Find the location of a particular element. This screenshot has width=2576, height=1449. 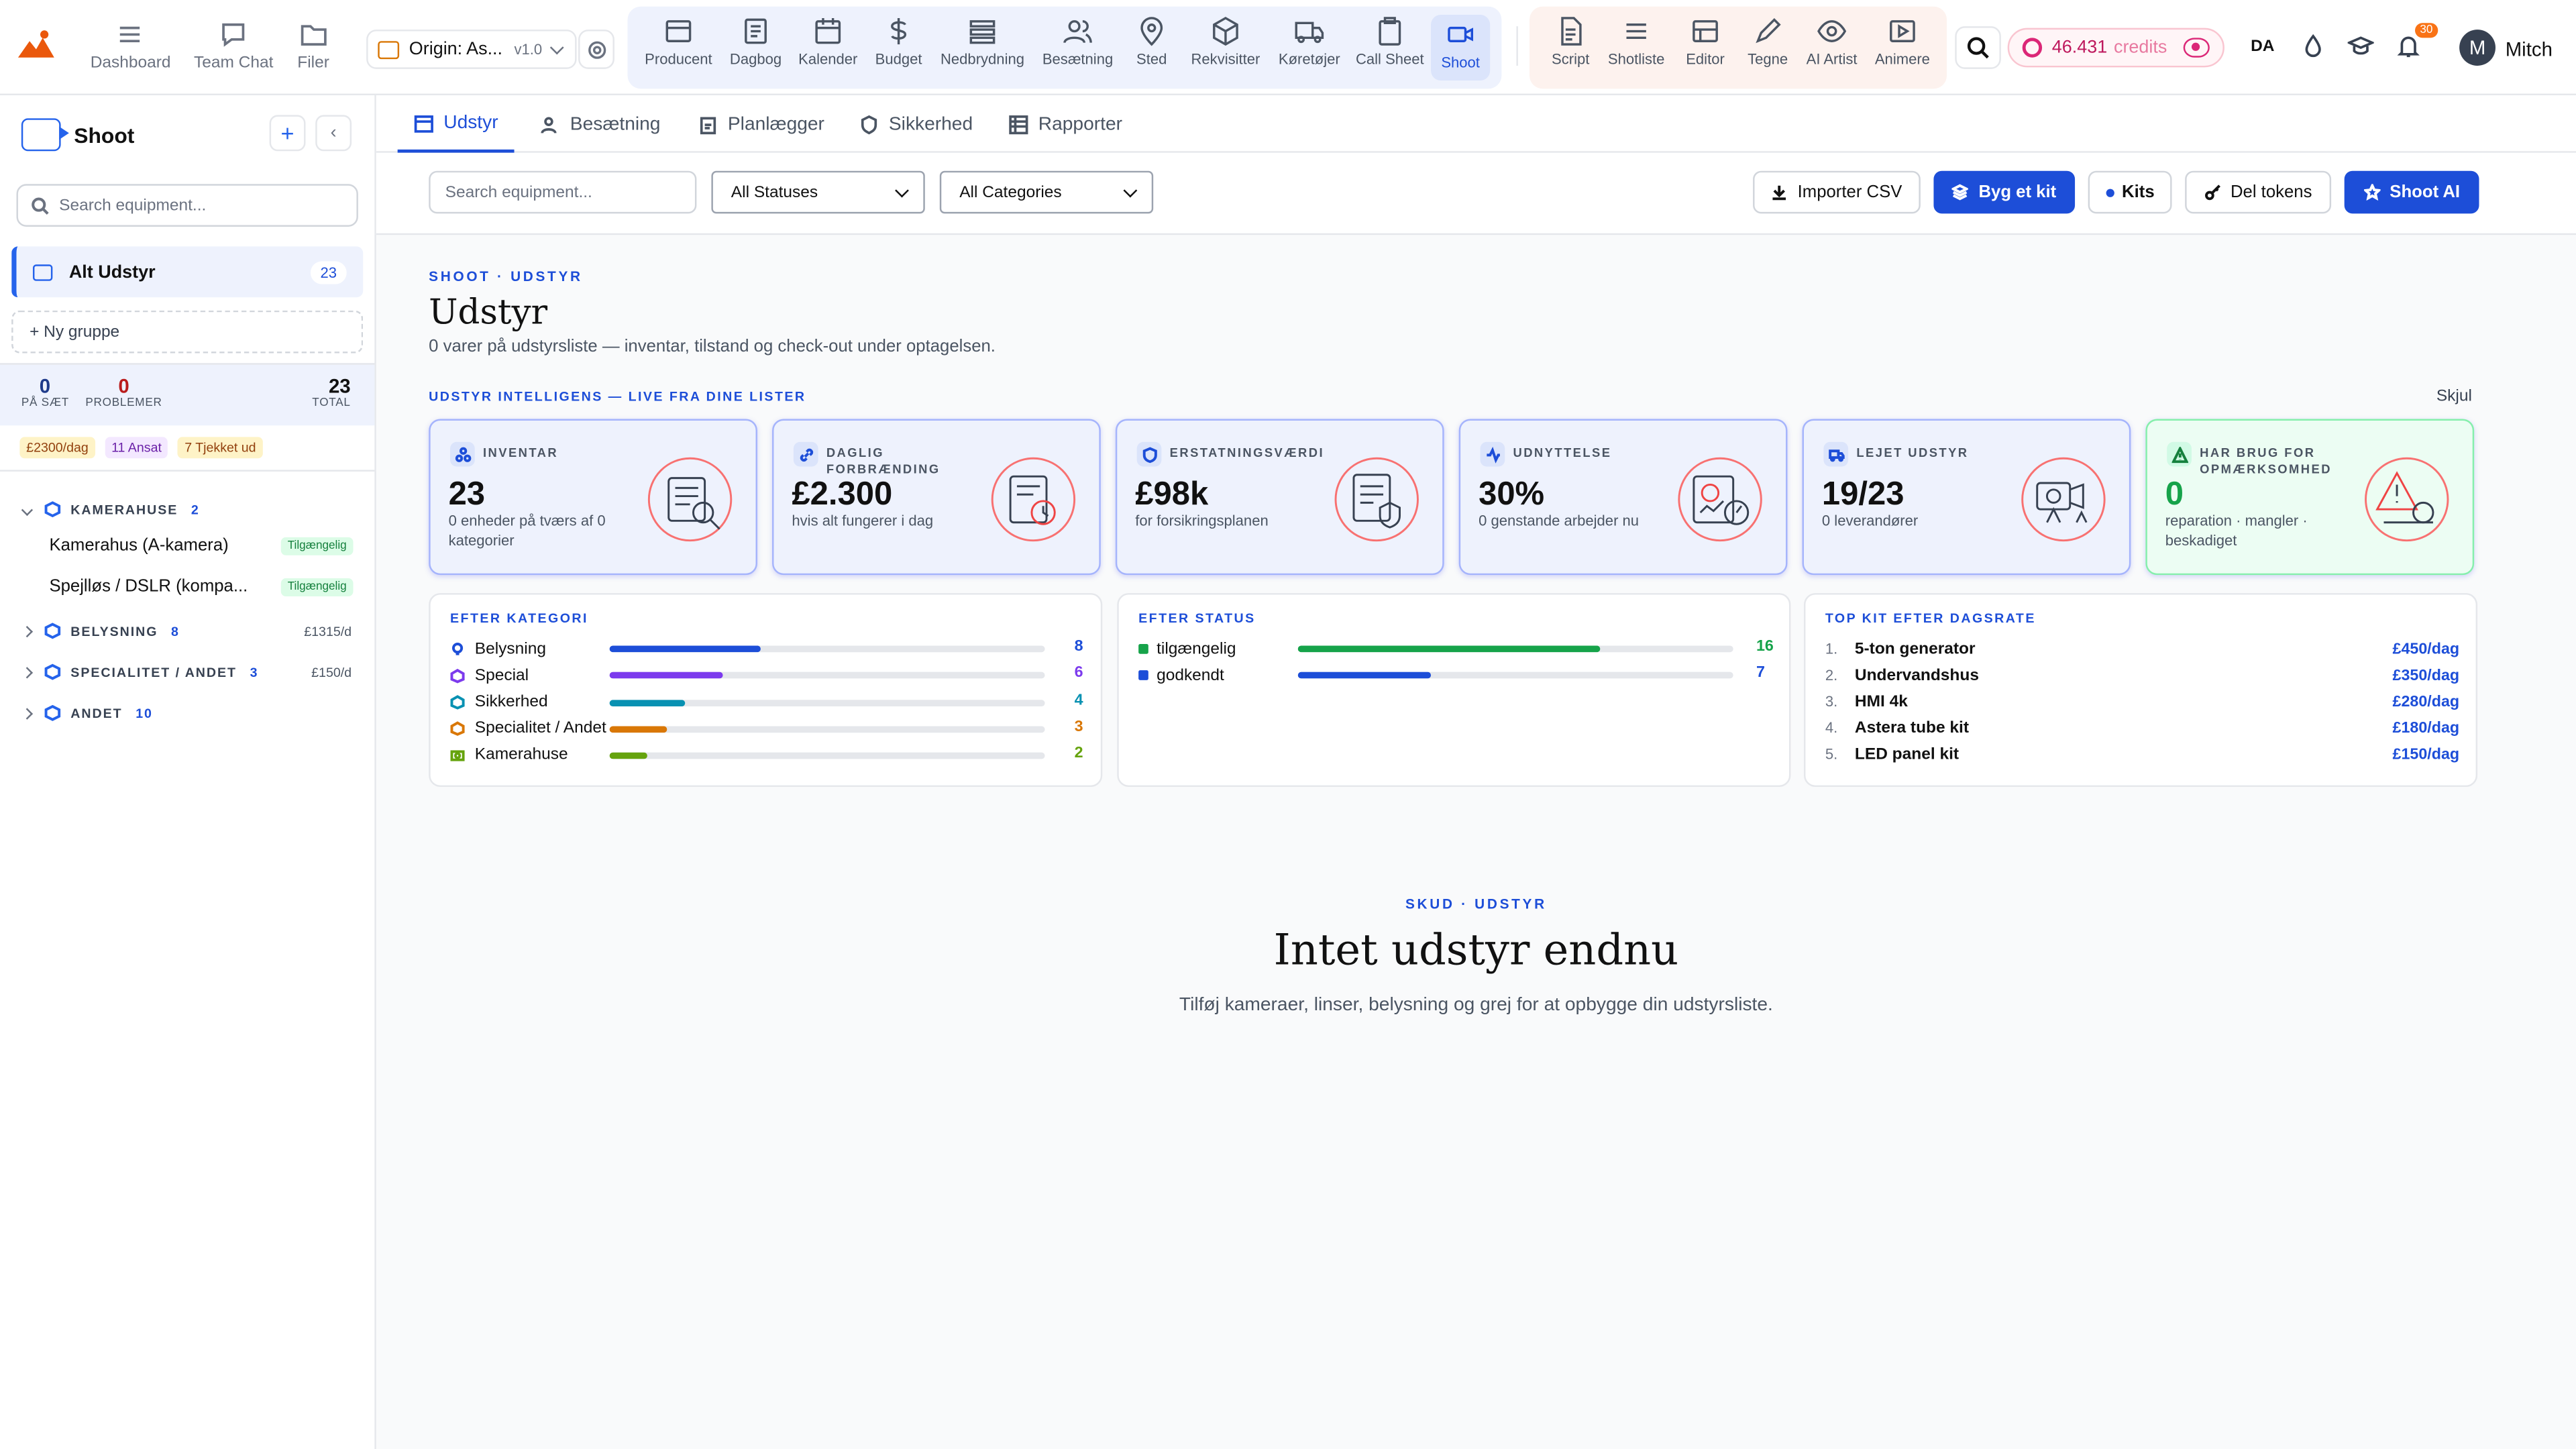

kit-row: 4. Astera tube kit £180/dag is located at coordinates (2142, 727).